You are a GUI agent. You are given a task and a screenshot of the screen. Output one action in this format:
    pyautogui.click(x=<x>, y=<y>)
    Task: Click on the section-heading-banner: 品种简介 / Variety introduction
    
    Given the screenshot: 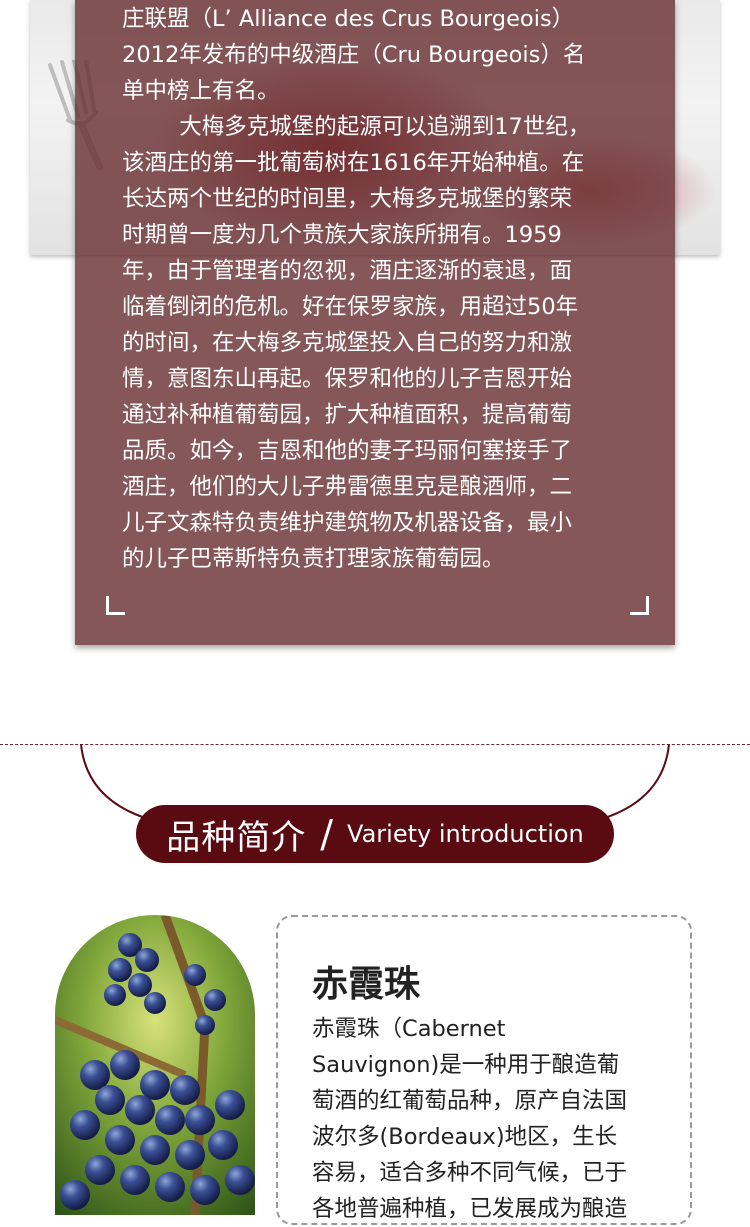 What is the action you would take?
    pyautogui.click(x=375, y=834)
    